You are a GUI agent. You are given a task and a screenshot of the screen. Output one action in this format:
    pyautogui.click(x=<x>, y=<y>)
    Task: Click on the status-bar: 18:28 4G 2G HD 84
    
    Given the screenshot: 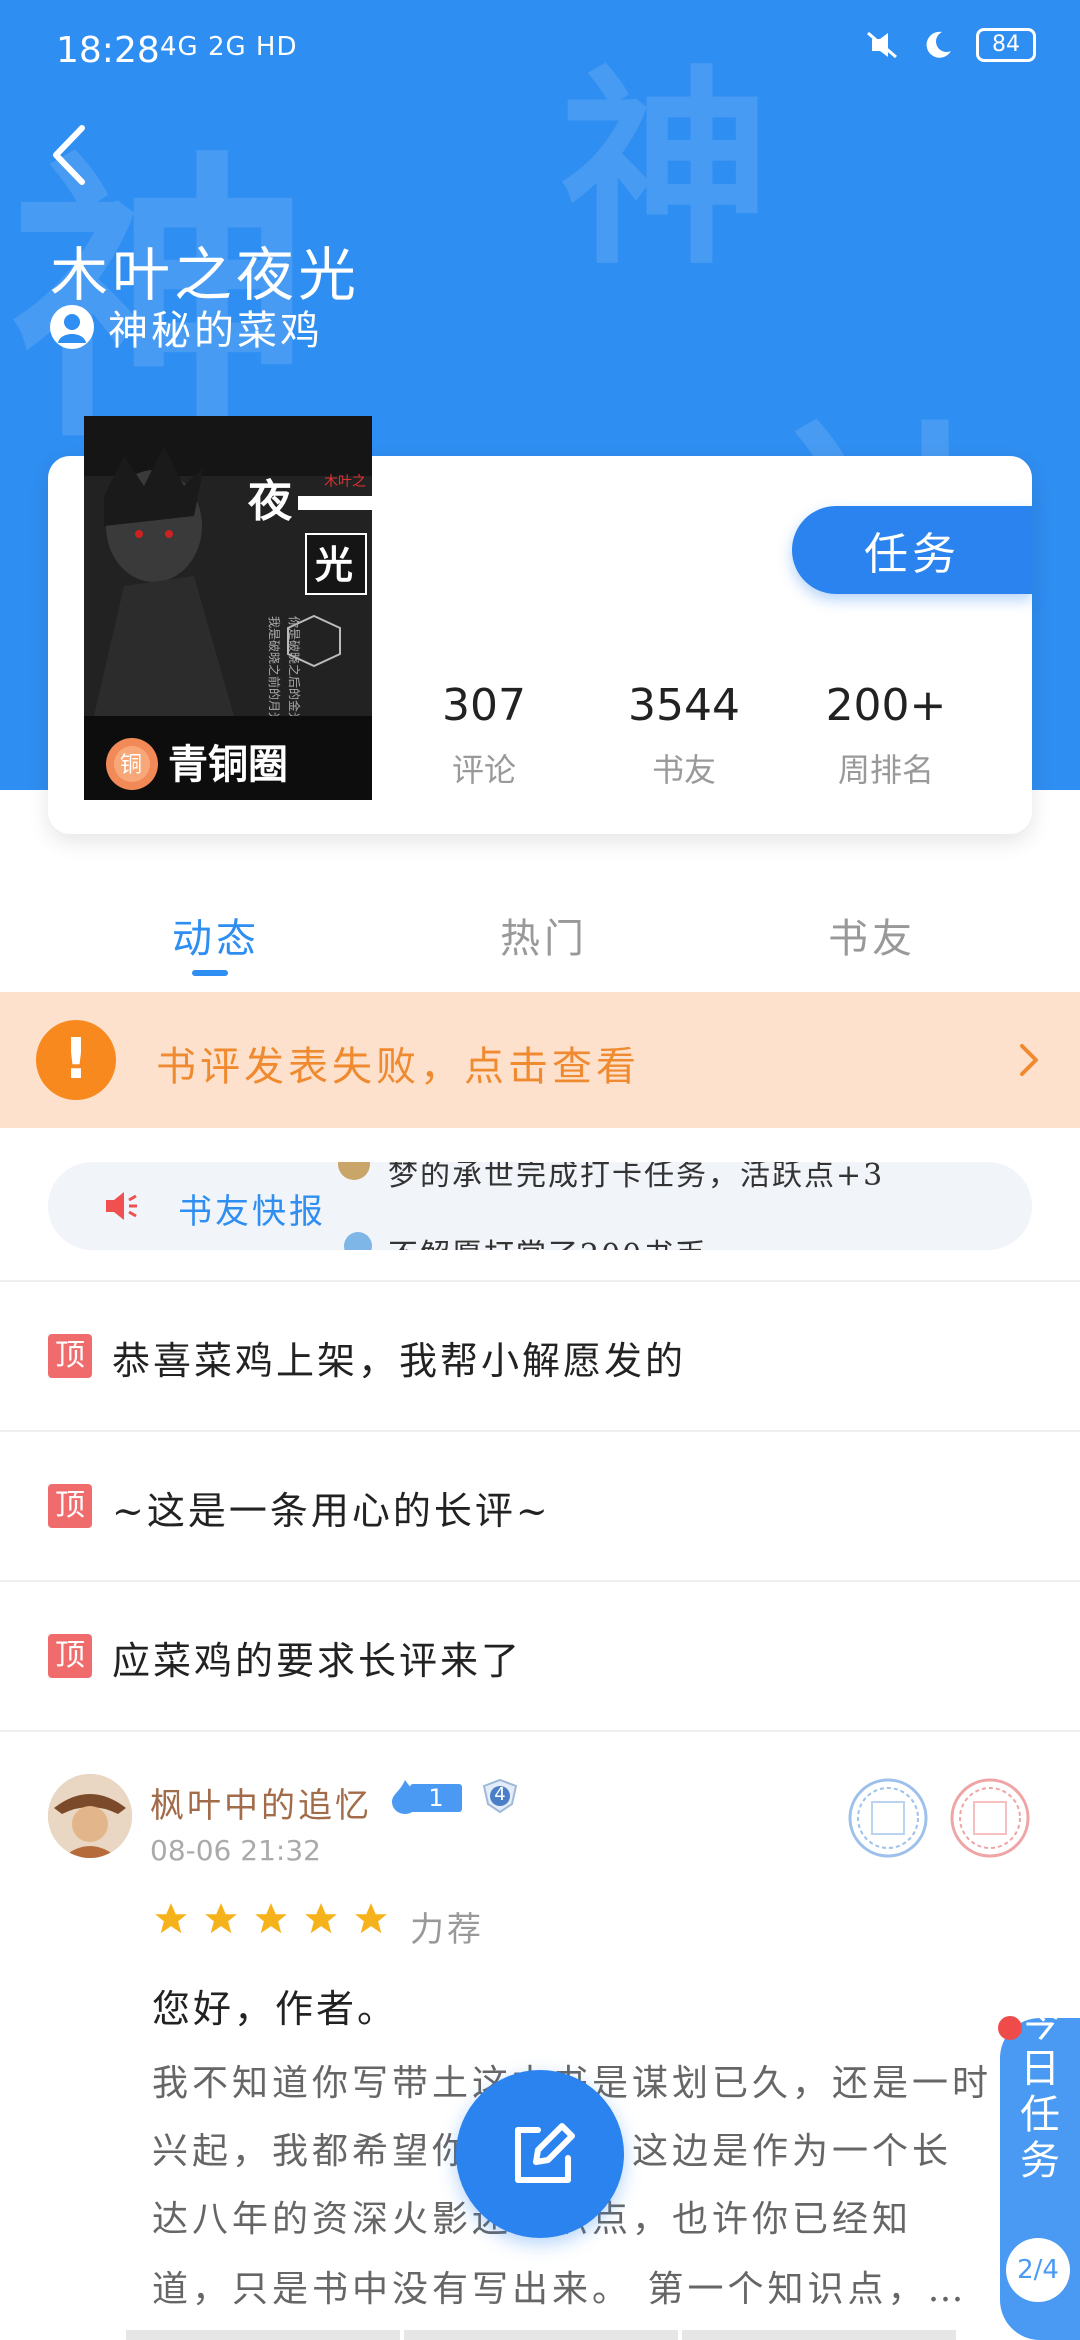 What is the action you would take?
    pyautogui.click(x=540, y=55)
    